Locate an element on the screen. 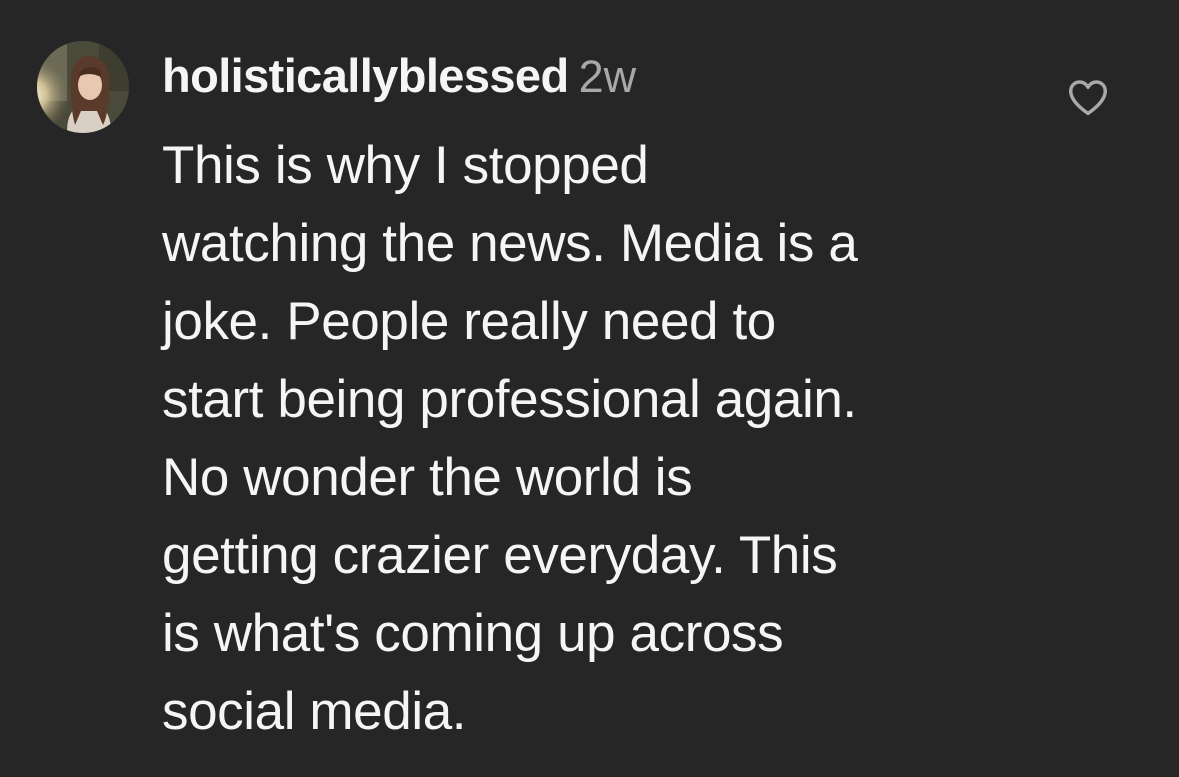  avatar is located at coordinates (83, 87).